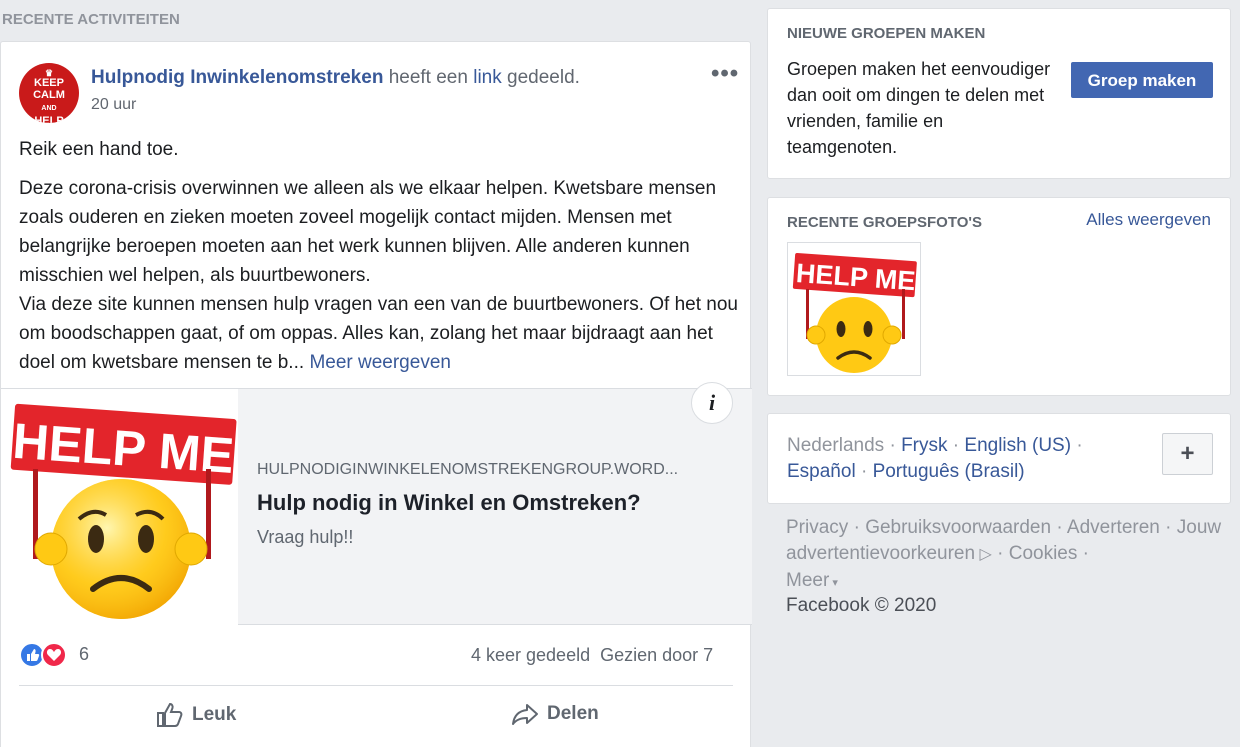 Image resolution: width=1240 pixels, height=747 pixels. I want to click on group-photo-thumbnail: HELP ME, so click(854, 309).